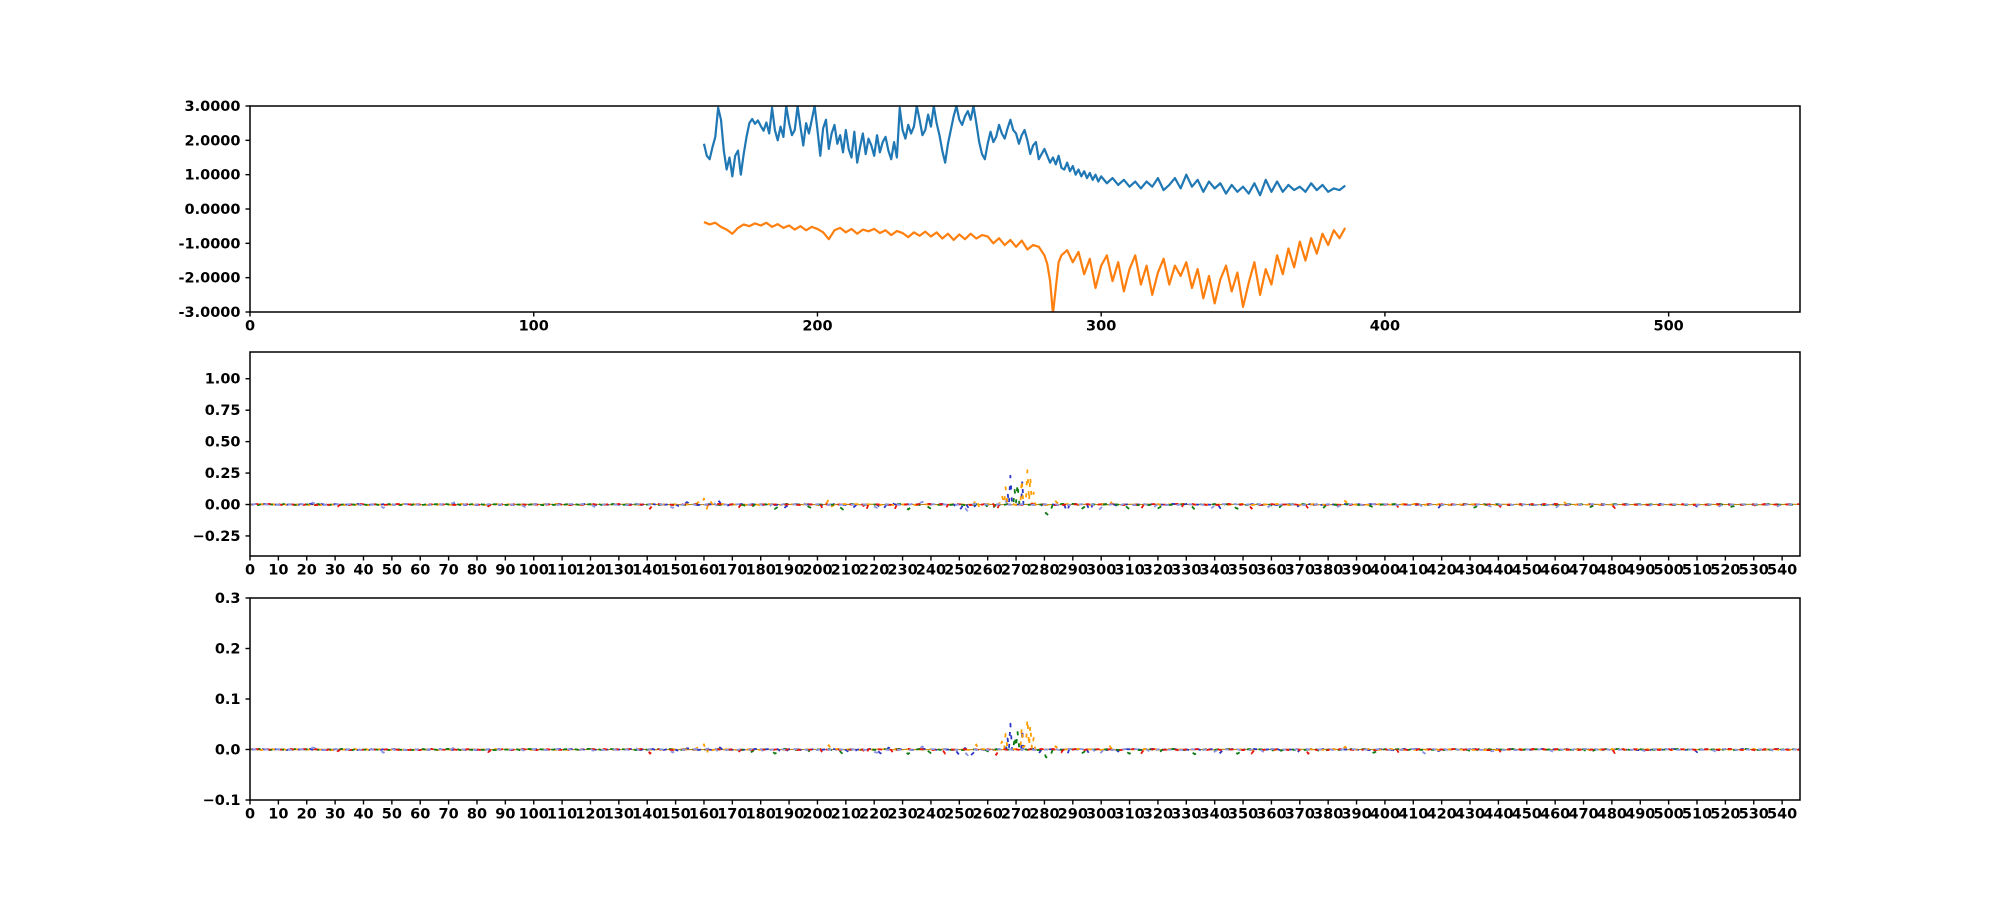  What do you see at coordinates (590, 571) in the screenshot?
I see `x-tick-label: 120` at bounding box center [590, 571].